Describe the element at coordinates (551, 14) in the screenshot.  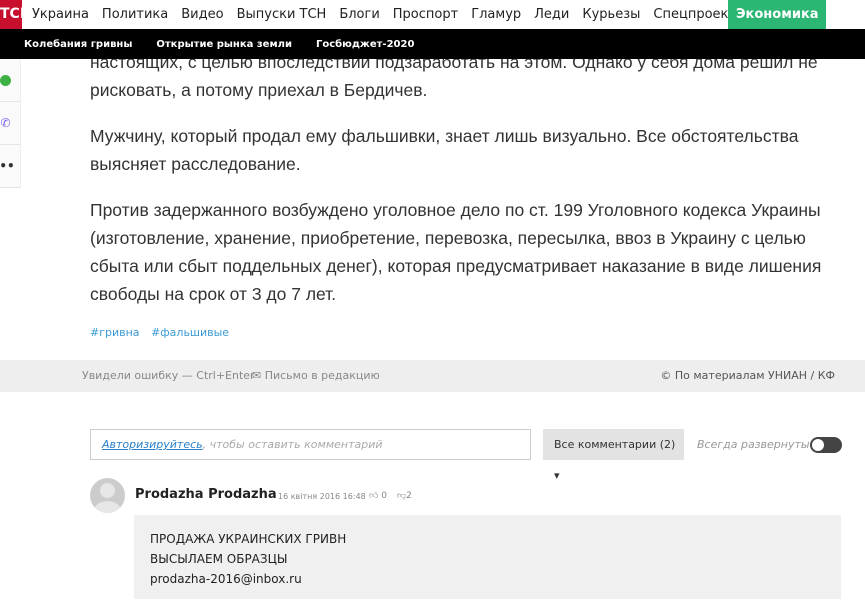
I see `nav-item: Леди` at that location.